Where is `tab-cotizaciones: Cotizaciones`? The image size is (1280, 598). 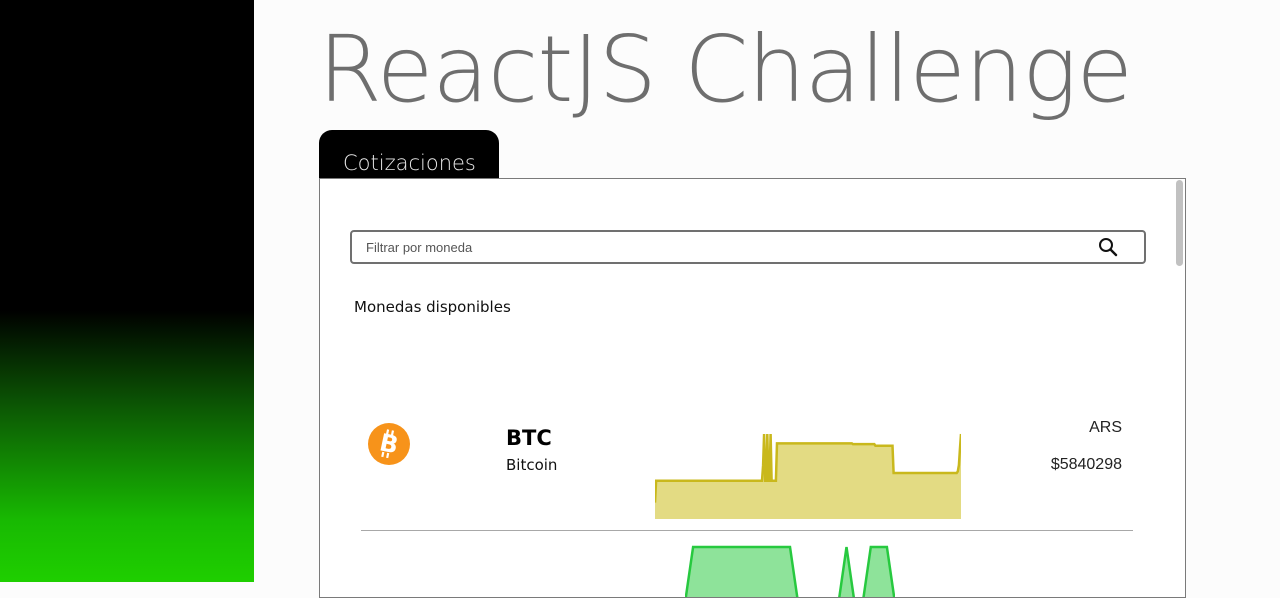
tab-cotizaciones: Cotizaciones is located at coordinates (409, 154).